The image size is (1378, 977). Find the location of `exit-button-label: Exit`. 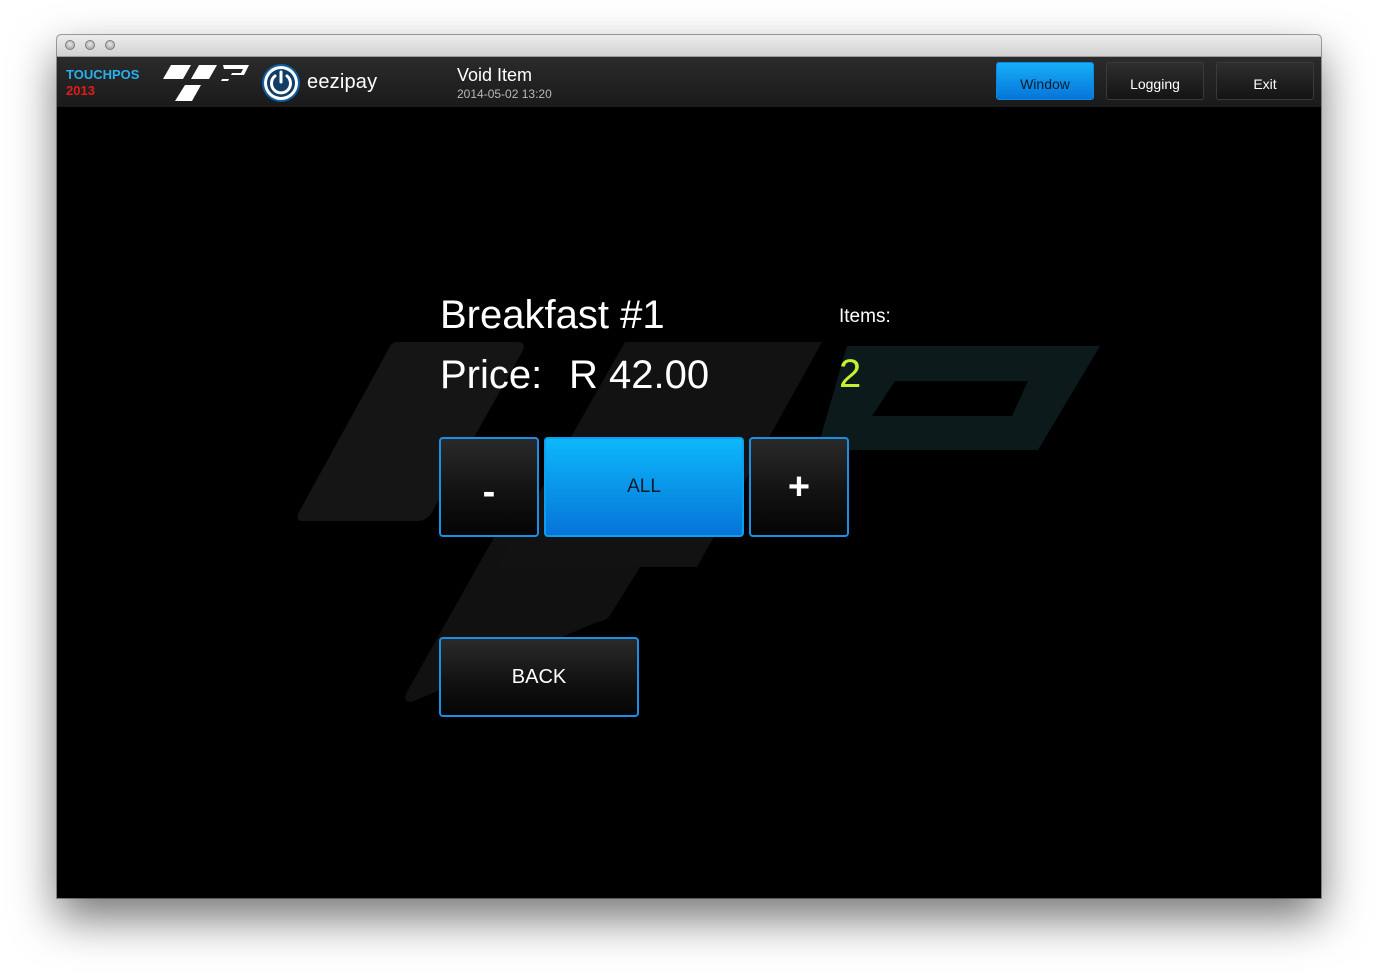

exit-button-label: Exit is located at coordinates (1265, 84).